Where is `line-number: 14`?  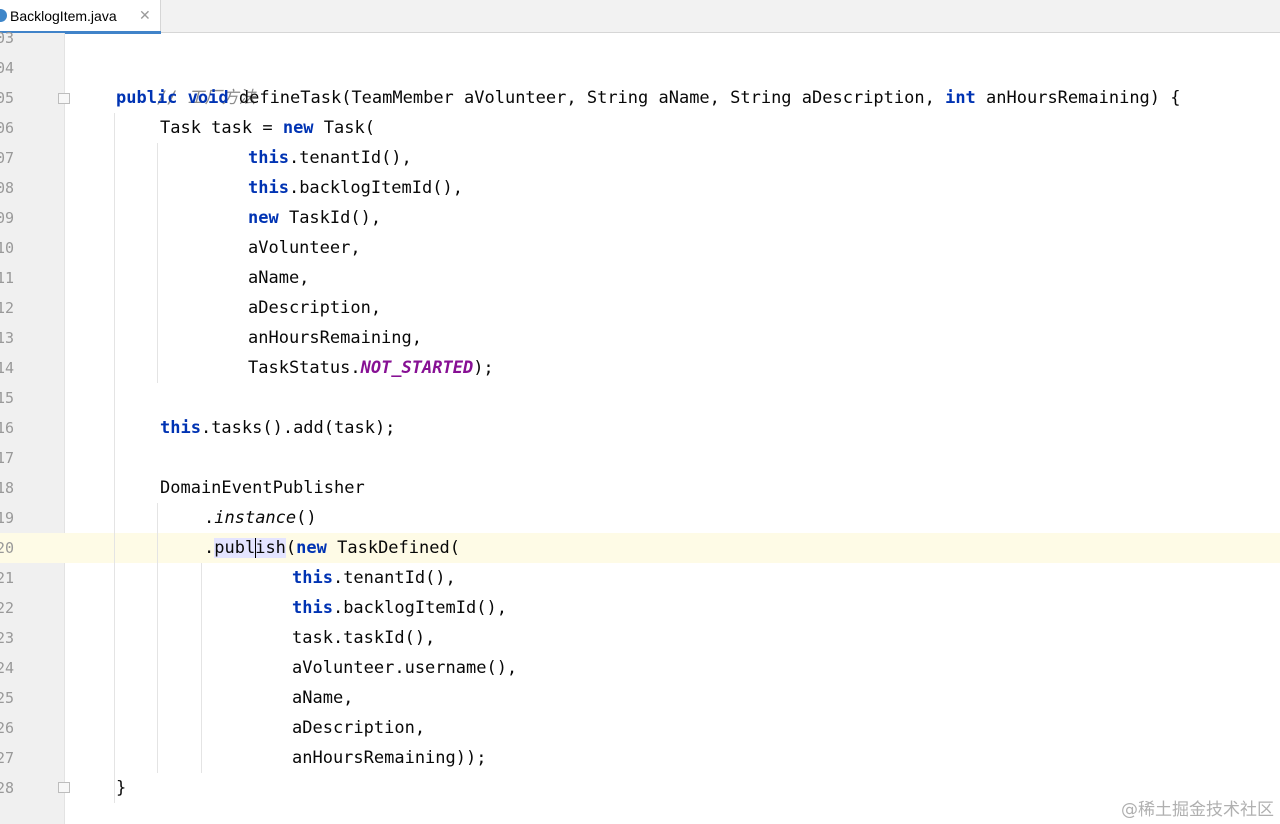 line-number: 14 is located at coordinates (7, 368).